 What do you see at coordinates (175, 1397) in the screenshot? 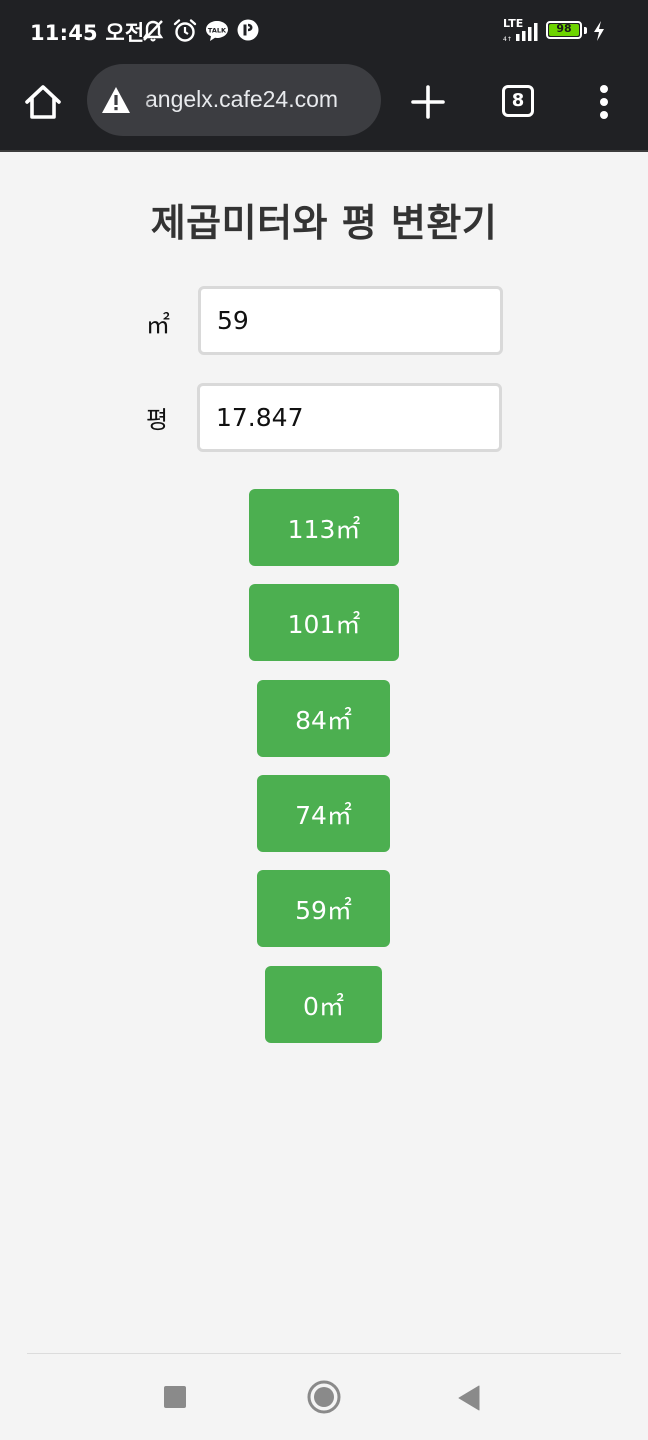
I see `recents-icon` at bounding box center [175, 1397].